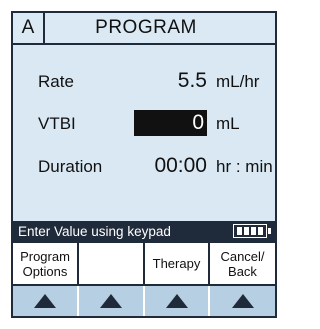 This screenshot has width=320, height=329. What do you see at coordinates (167, 81) in the screenshot?
I see `rate-value: 5.5` at bounding box center [167, 81].